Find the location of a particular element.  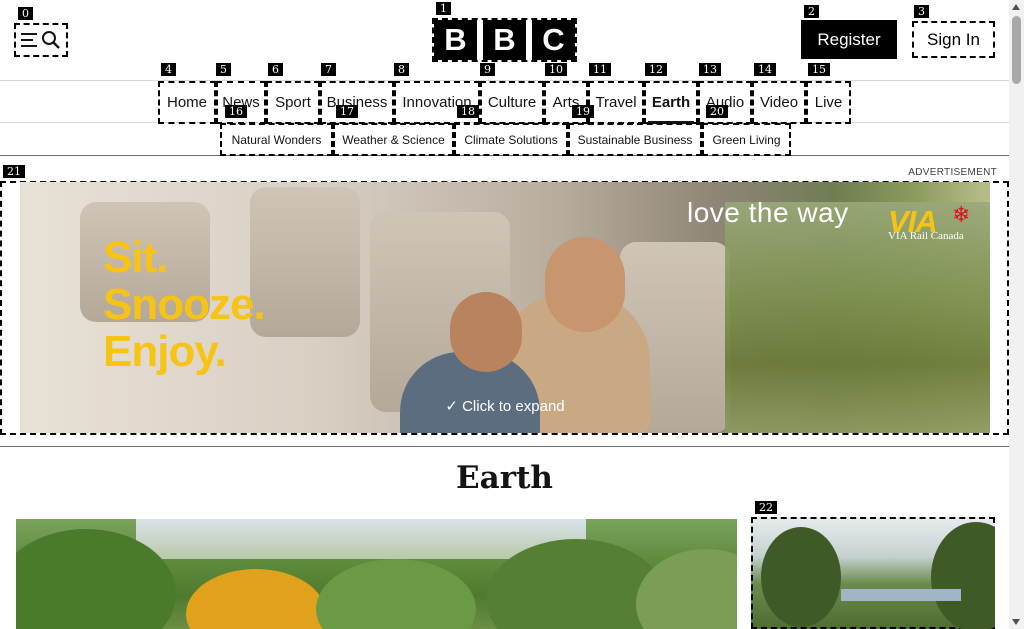

annotation-tag: 1 is located at coordinates (443, 8).